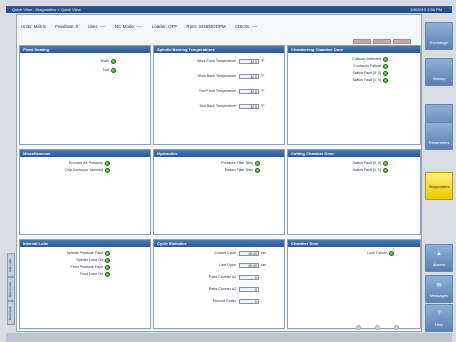  Describe the element at coordinates (164, 26) in the screenshot. I see `status-loader: Loader: OFF` at that location.